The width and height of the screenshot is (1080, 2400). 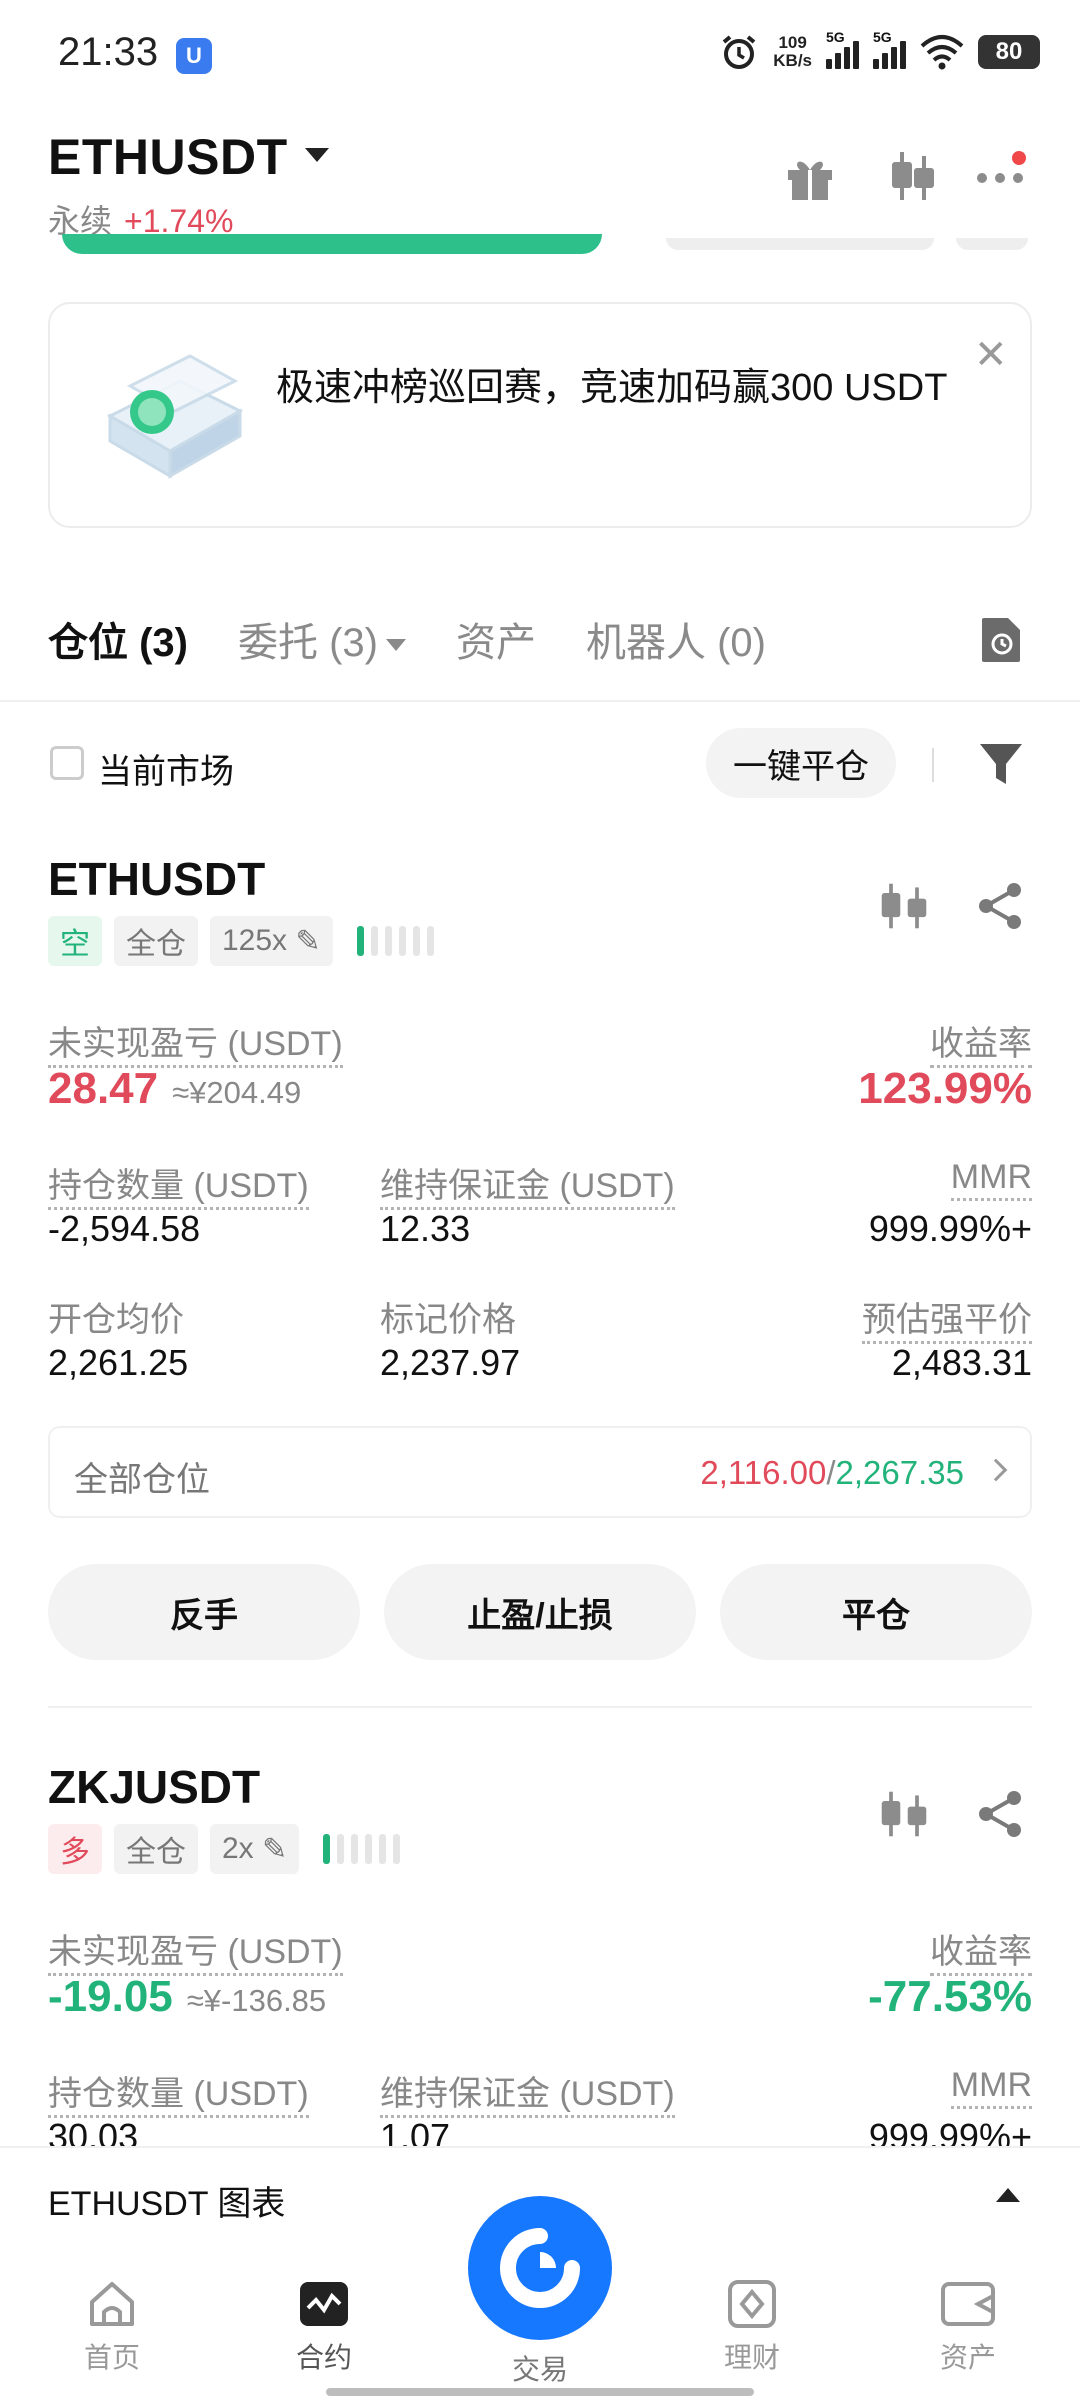 I want to click on nav-earn: 理财, so click(x=752, y=2327).